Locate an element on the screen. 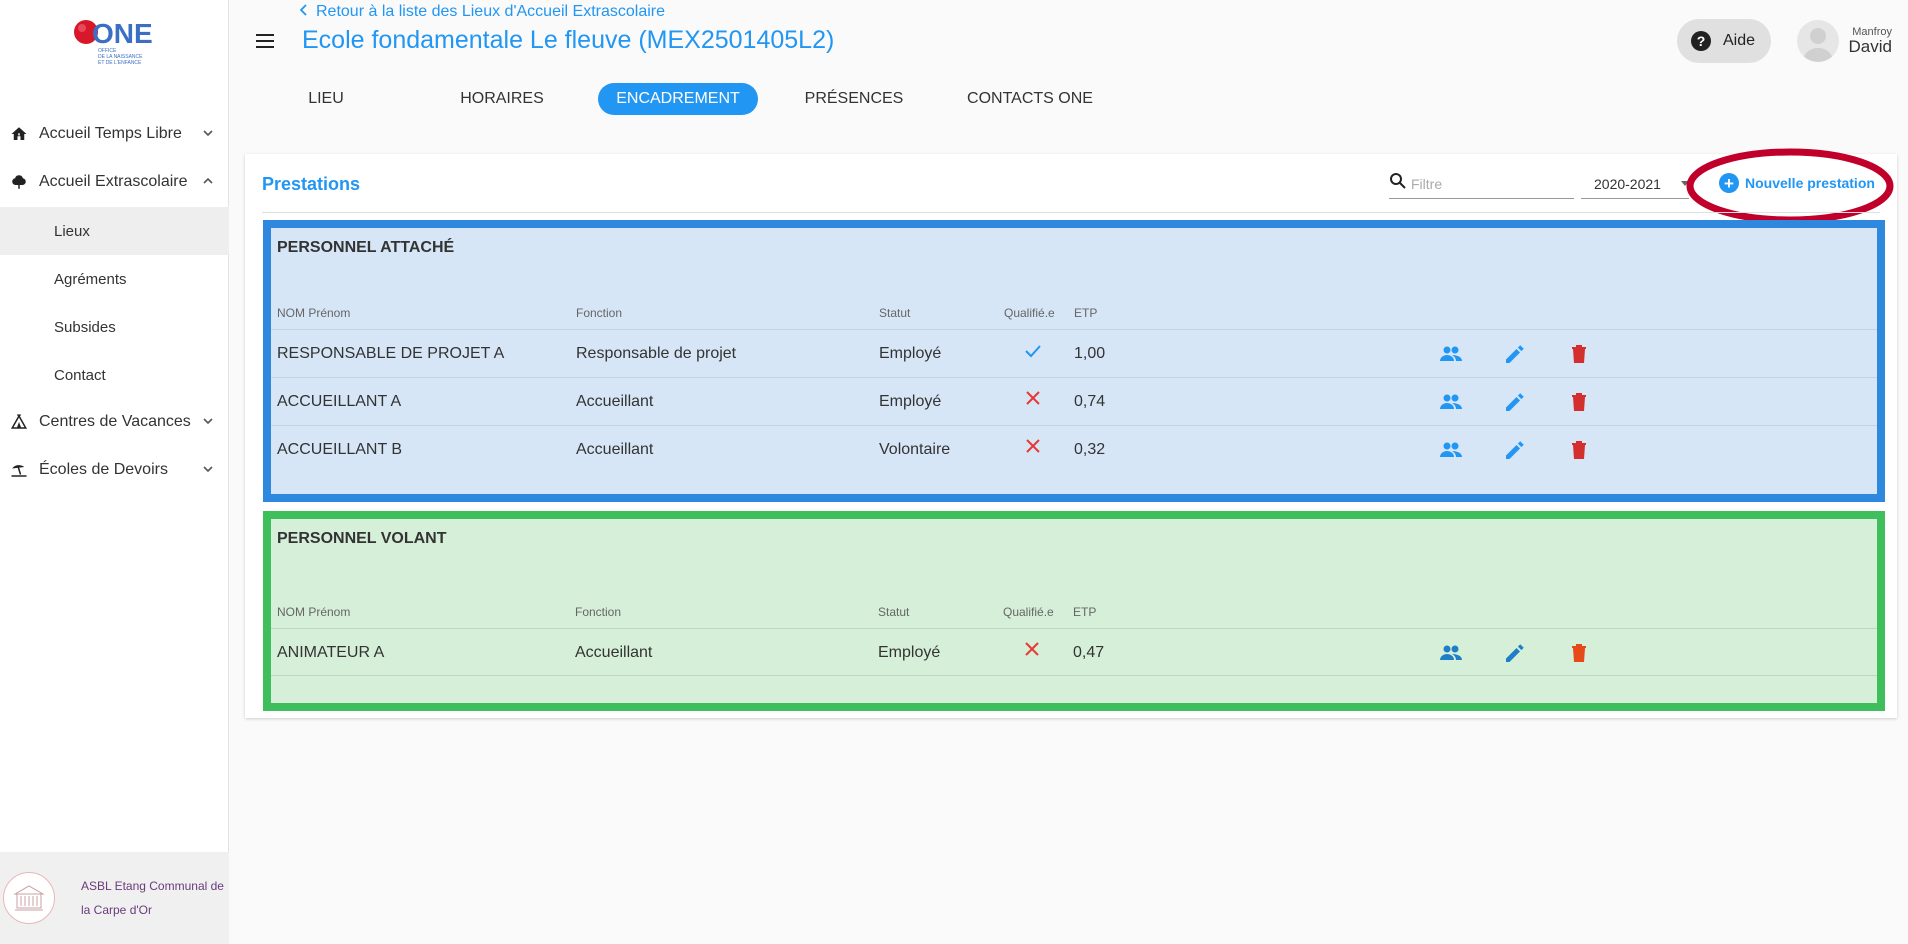 This screenshot has width=1908, height=944. tab-encadrement: ENCADREMENT is located at coordinates (678, 99).